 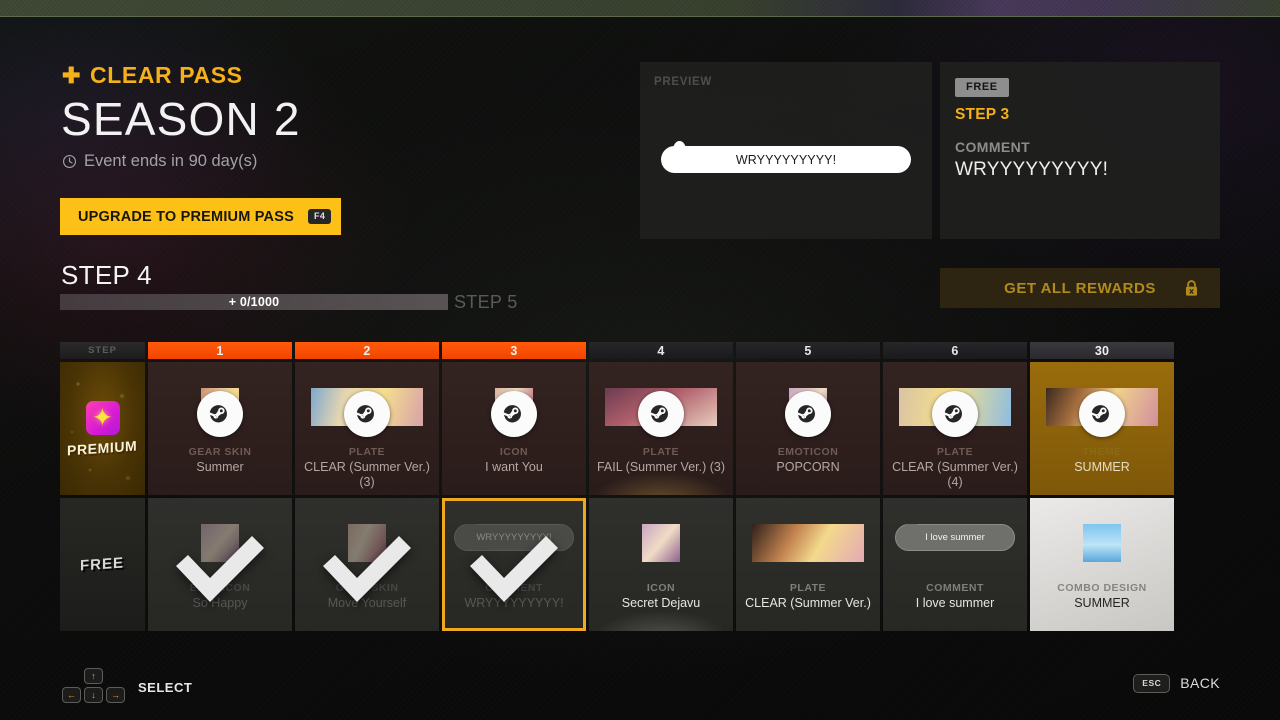 What do you see at coordinates (640, 8) in the screenshot?
I see `top-hud-strip` at bounding box center [640, 8].